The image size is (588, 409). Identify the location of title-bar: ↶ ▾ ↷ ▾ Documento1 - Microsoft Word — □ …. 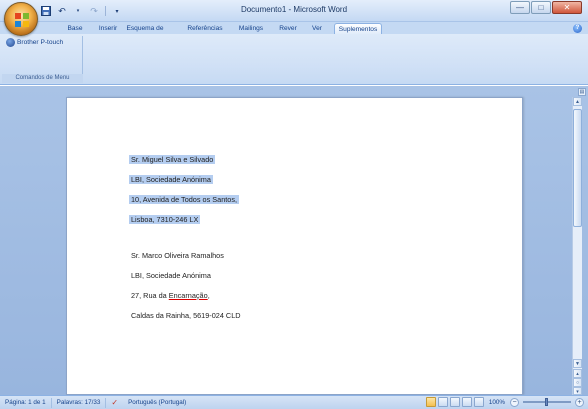
(294, 11).